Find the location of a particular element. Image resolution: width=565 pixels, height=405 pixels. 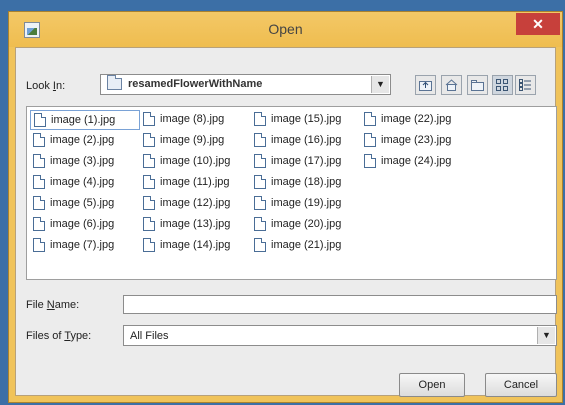

file-item: image (23).jpg is located at coordinates (416, 141).